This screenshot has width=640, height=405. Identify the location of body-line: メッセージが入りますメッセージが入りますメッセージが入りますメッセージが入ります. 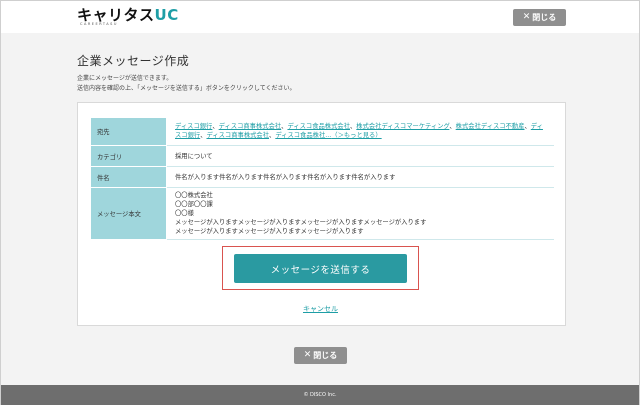
(301, 222).